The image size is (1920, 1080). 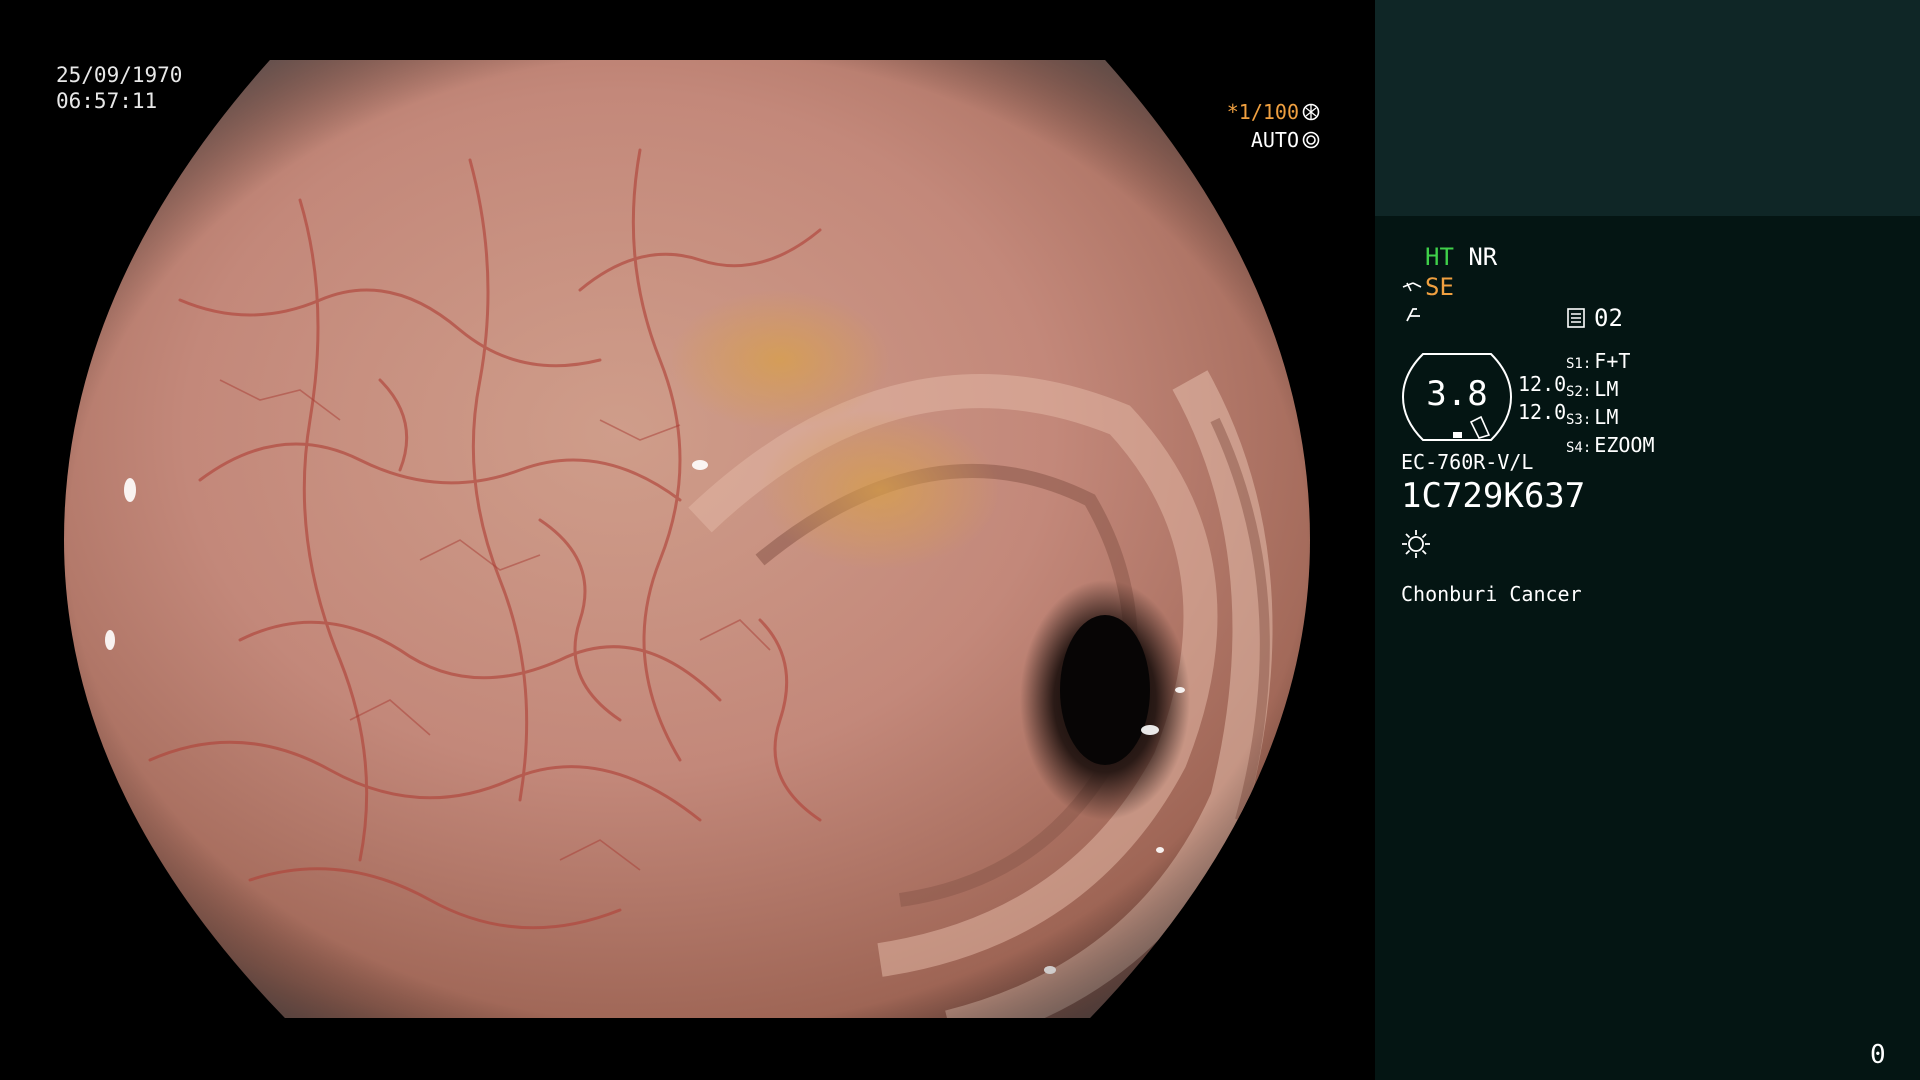 What do you see at coordinates (1579, 364) in the screenshot?
I see `switch-key: S1:` at bounding box center [1579, 364].